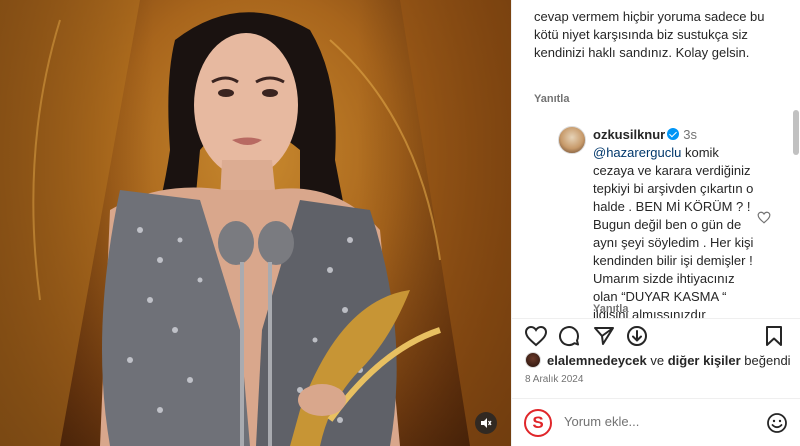 This screenshot has height=446, width=800. I want to click on emoji-icon, so click(777, 423).